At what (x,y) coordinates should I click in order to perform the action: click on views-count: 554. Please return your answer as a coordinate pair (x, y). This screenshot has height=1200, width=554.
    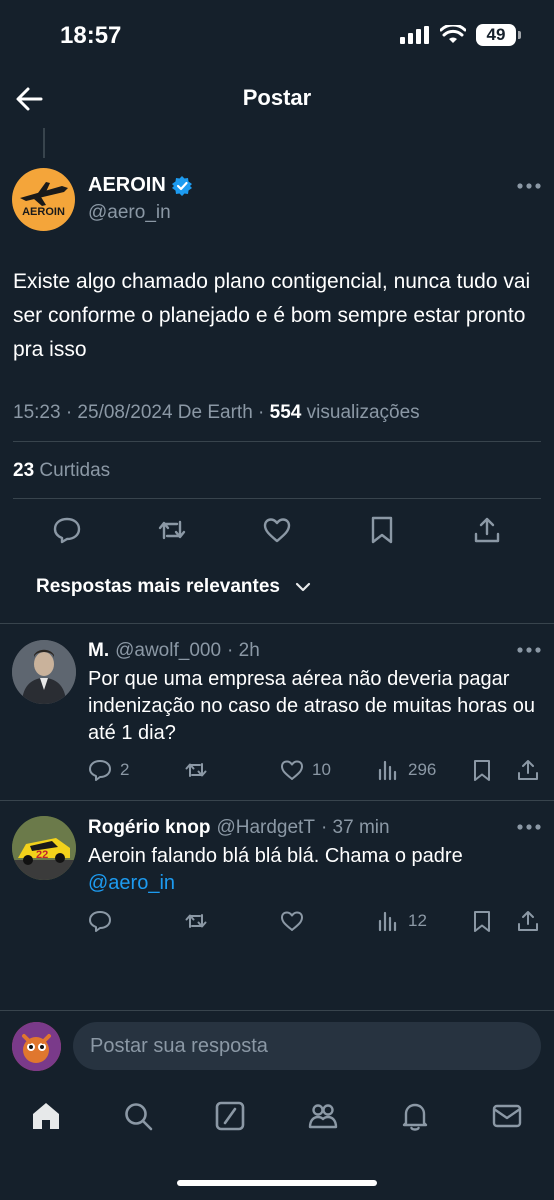
    Looking at the image, I should click on (285, 412).